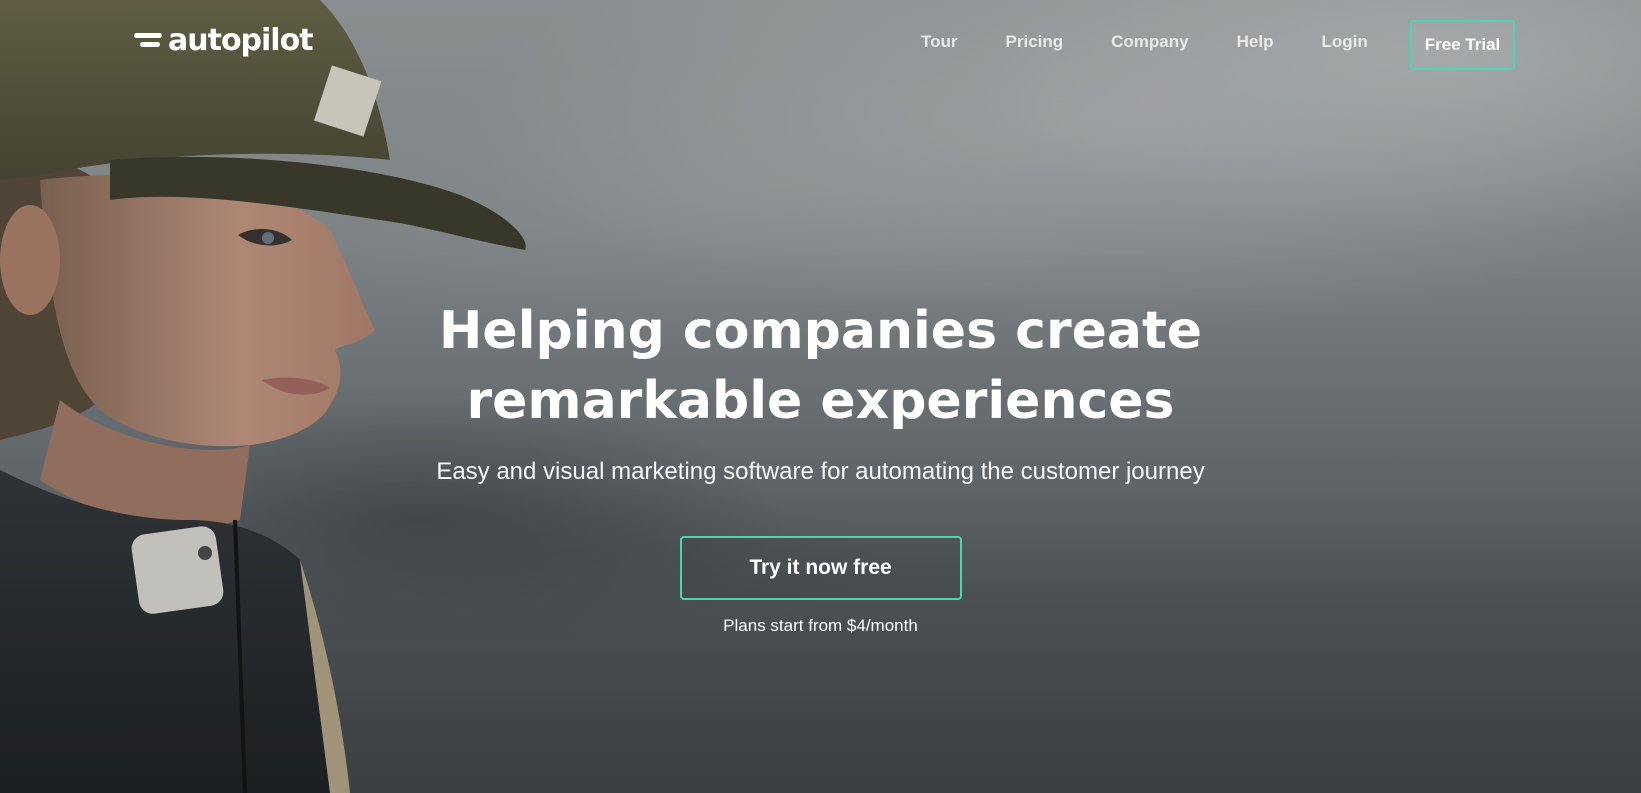 The image size is (1641, 793). Describe the element at coordinates (148, 41) in the screenshot. I see `logo-mark-icon` at that location.